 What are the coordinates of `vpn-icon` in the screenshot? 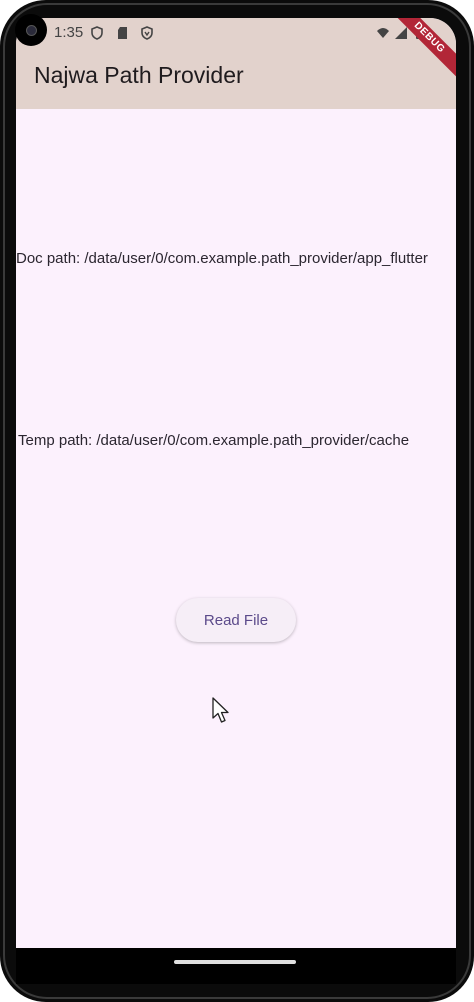 It's located at (147, 33).